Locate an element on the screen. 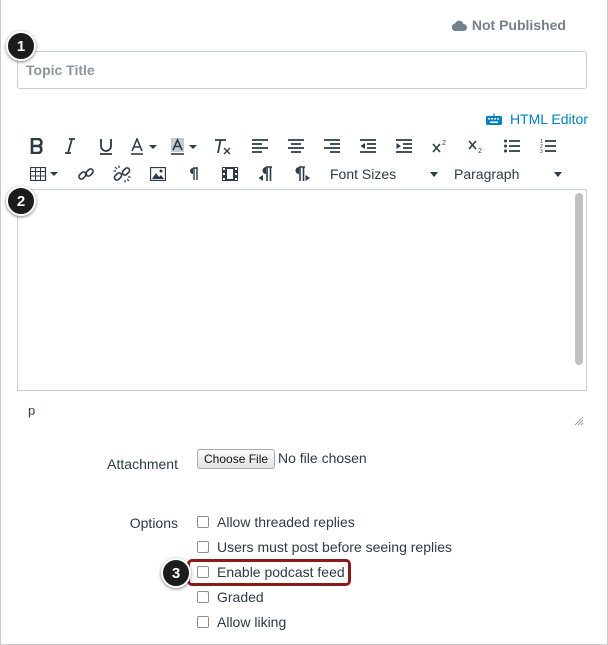  callout-1: 1 is located at coordinates (21, 46).